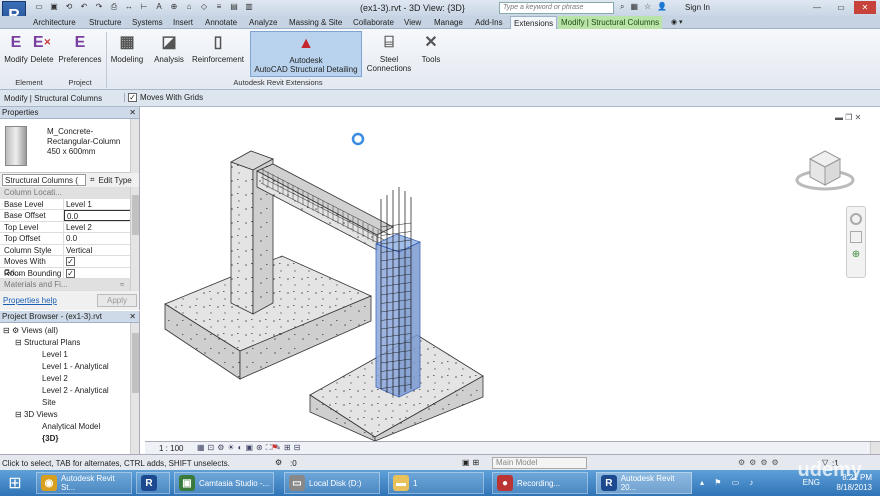 Image resolution: width=880 pixels, height=496 pixels. Describe the element at coordinates (278, 462) in the screenshot. I see `worksets-icon: ⚙` at that location.